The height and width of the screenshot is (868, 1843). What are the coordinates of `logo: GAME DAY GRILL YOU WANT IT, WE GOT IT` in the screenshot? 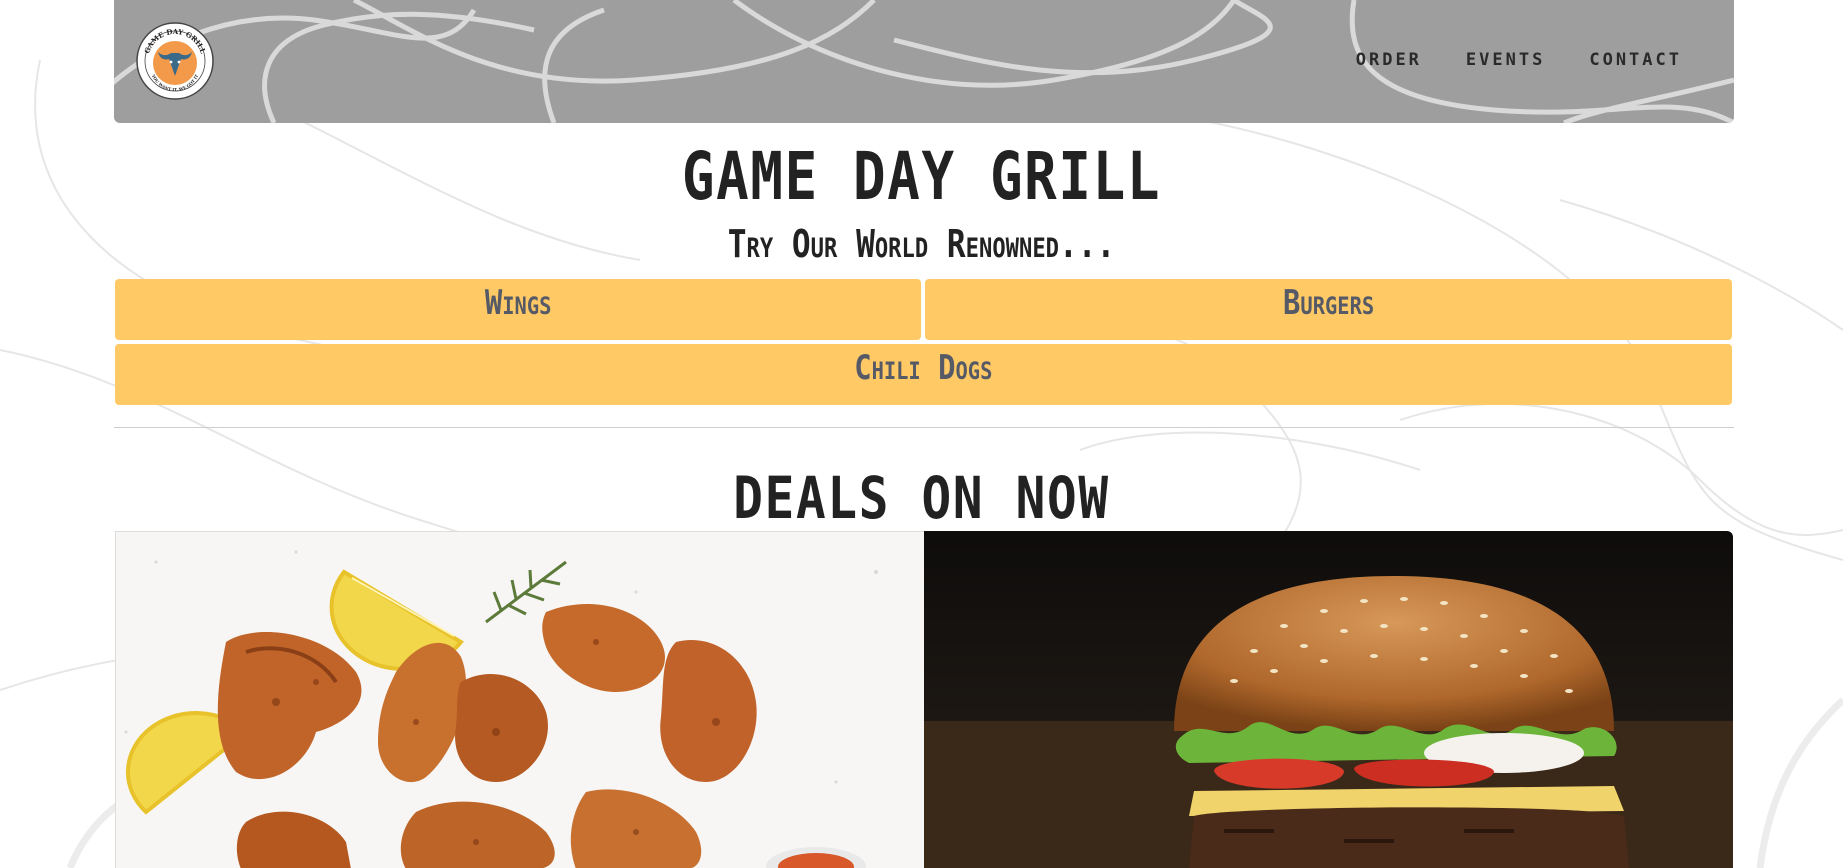 It's located at (175, 61).